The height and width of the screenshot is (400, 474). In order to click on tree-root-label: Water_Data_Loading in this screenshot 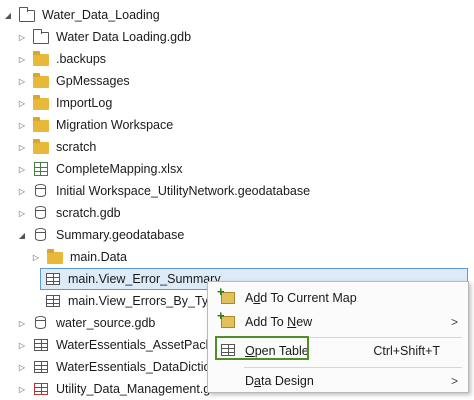, I will do `click(101, 15)`.